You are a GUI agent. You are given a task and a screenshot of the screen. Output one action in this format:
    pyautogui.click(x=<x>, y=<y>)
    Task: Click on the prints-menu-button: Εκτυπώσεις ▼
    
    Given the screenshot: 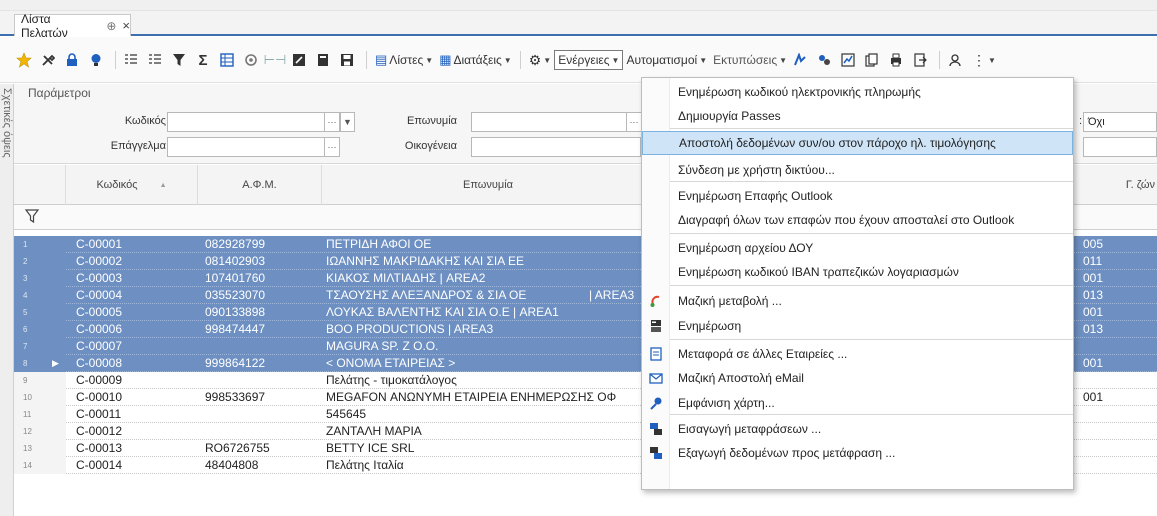 What is the action you would take?
    pyautogui.click(x=750, y=60)
    